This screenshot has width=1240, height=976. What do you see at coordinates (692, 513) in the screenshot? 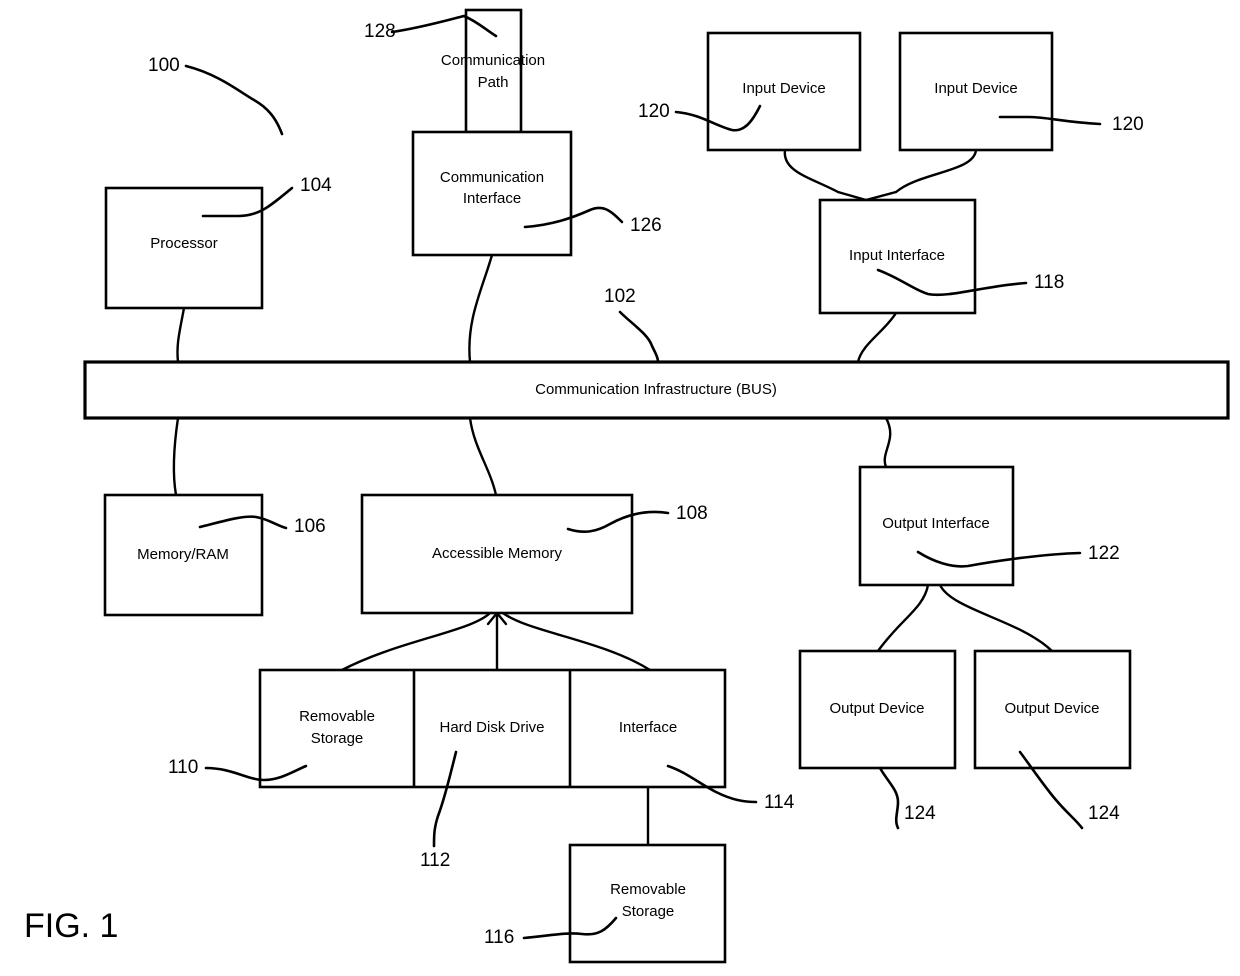
I see `ref-108: 108` at bounding box center [692, 513].